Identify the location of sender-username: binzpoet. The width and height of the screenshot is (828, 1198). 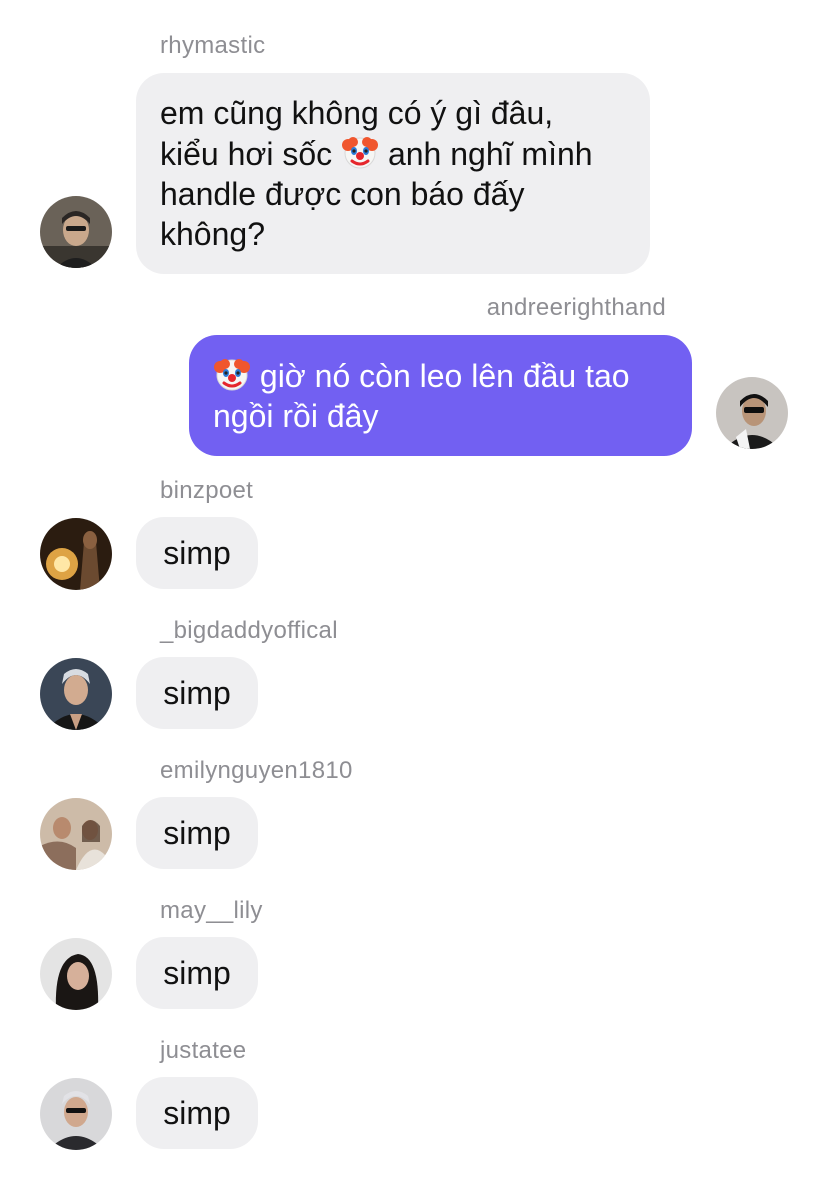
(207, 490).